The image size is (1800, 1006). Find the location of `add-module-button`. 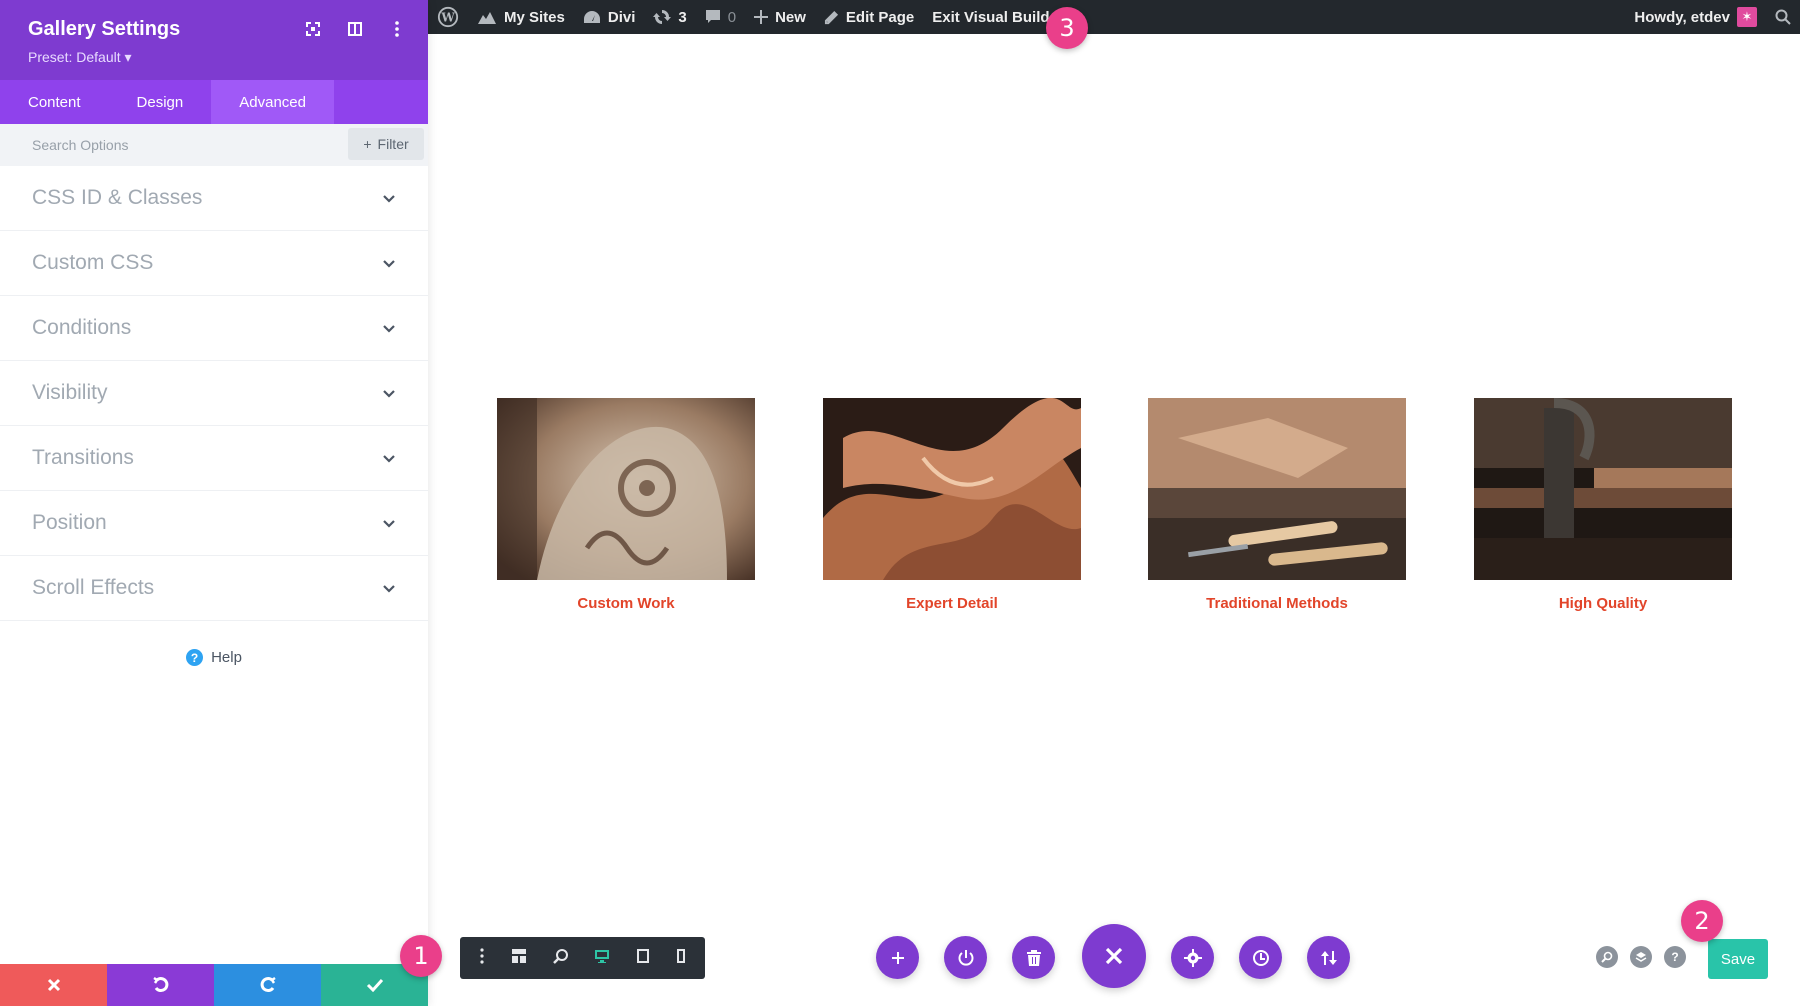

add-module-button is located at coordinates (897, 957).